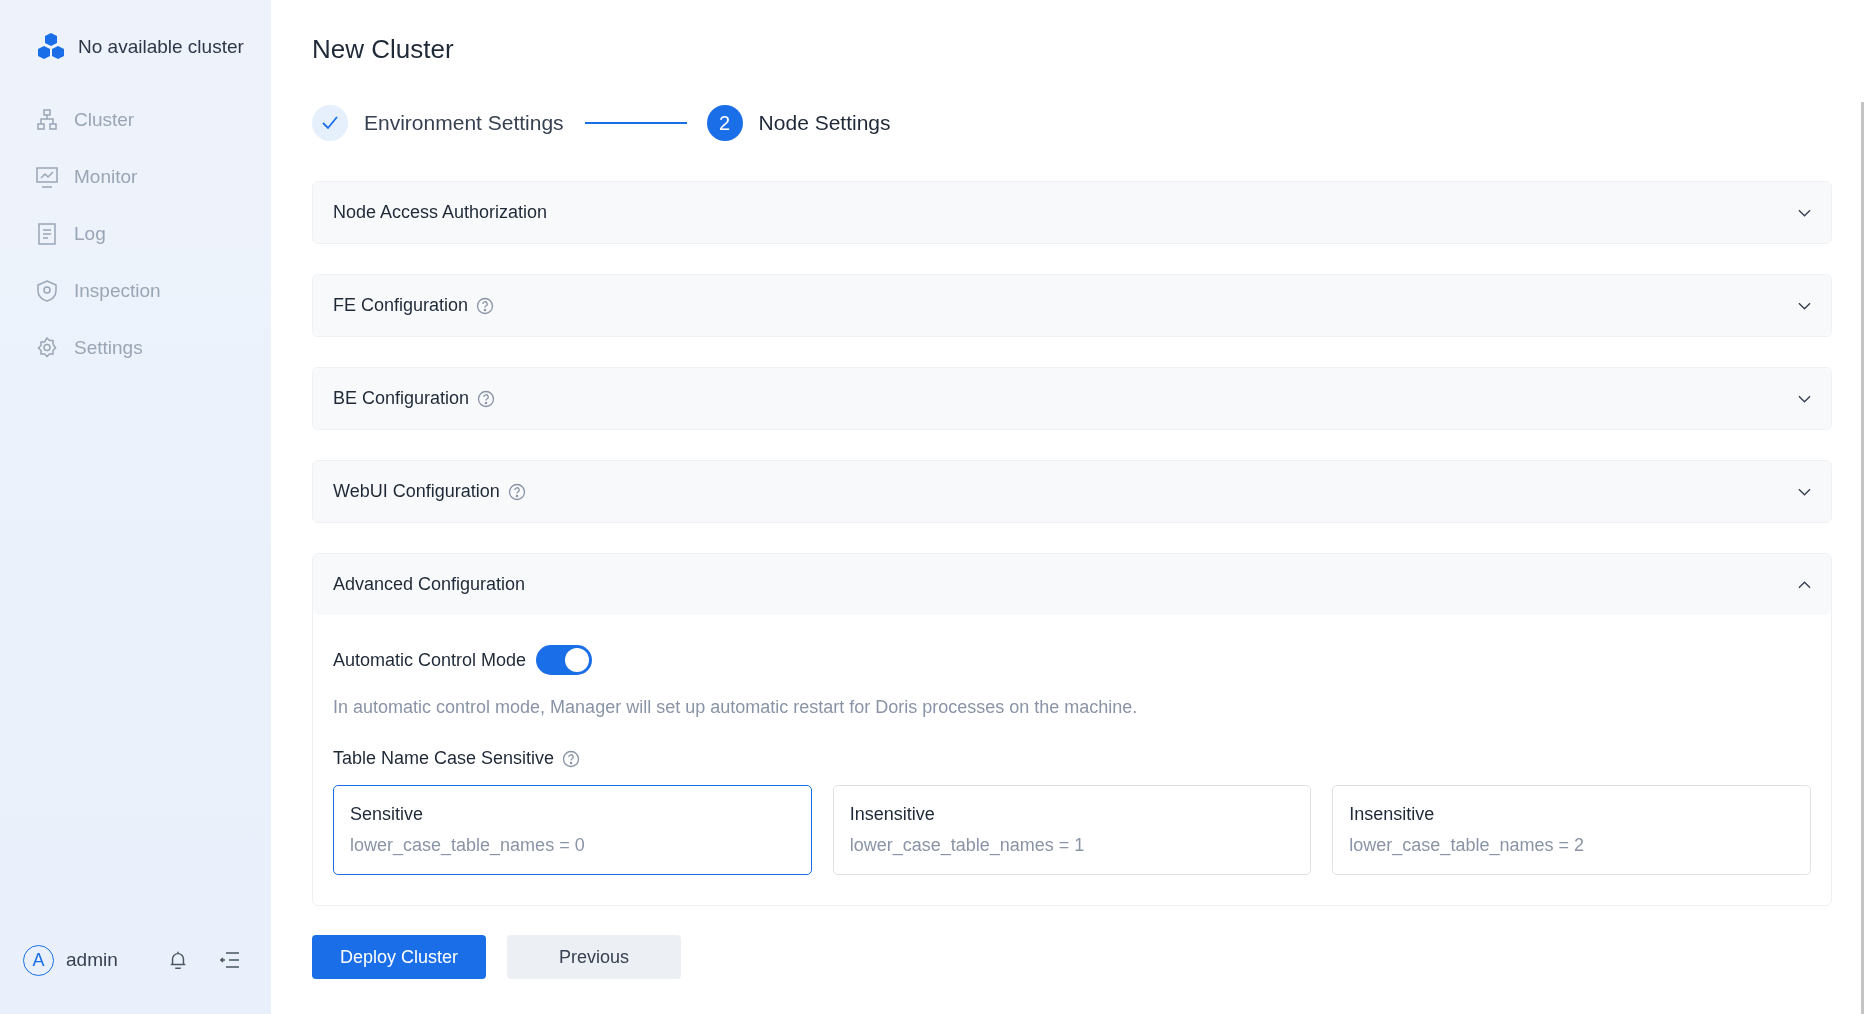  Describe the element at coordinates (1862, 558) in the screenshot. I see `scrollbar` at that location.